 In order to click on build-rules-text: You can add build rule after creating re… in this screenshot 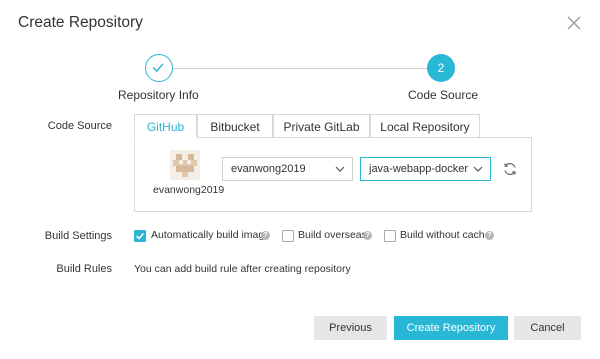, I will do `click(242, 269)`.